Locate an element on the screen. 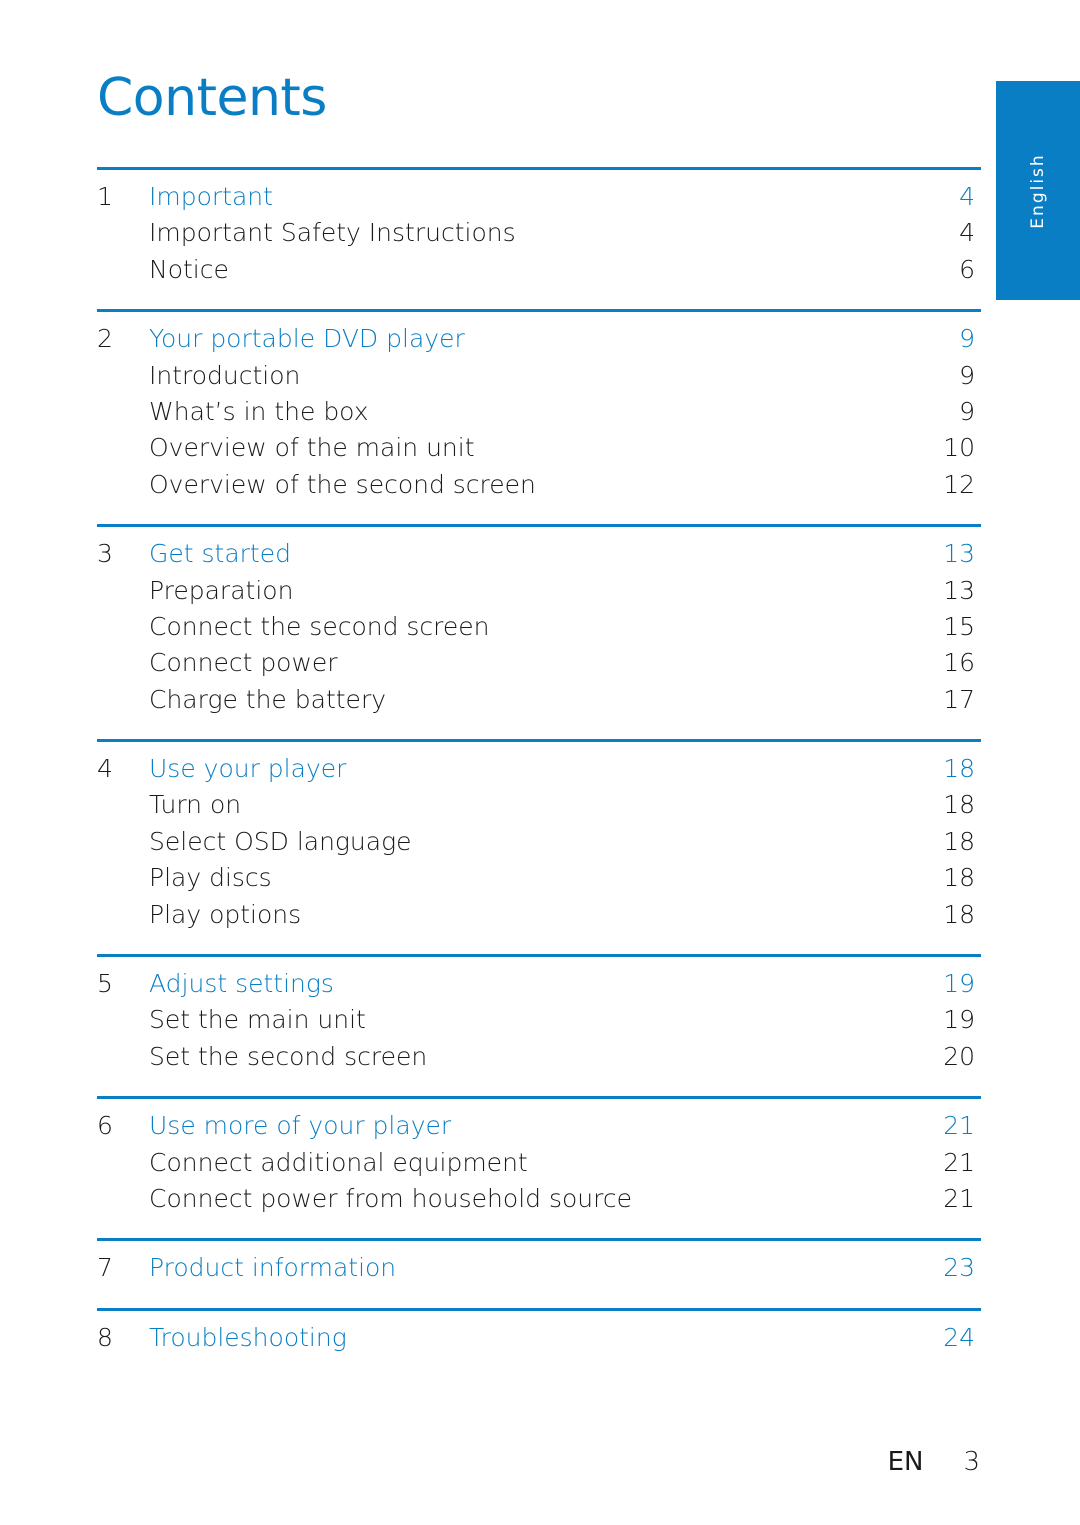 The height and width of the screenshot is (1525, 1080). toc-entry: Overview of the main unit 10 is located at coordinates (539, 451).